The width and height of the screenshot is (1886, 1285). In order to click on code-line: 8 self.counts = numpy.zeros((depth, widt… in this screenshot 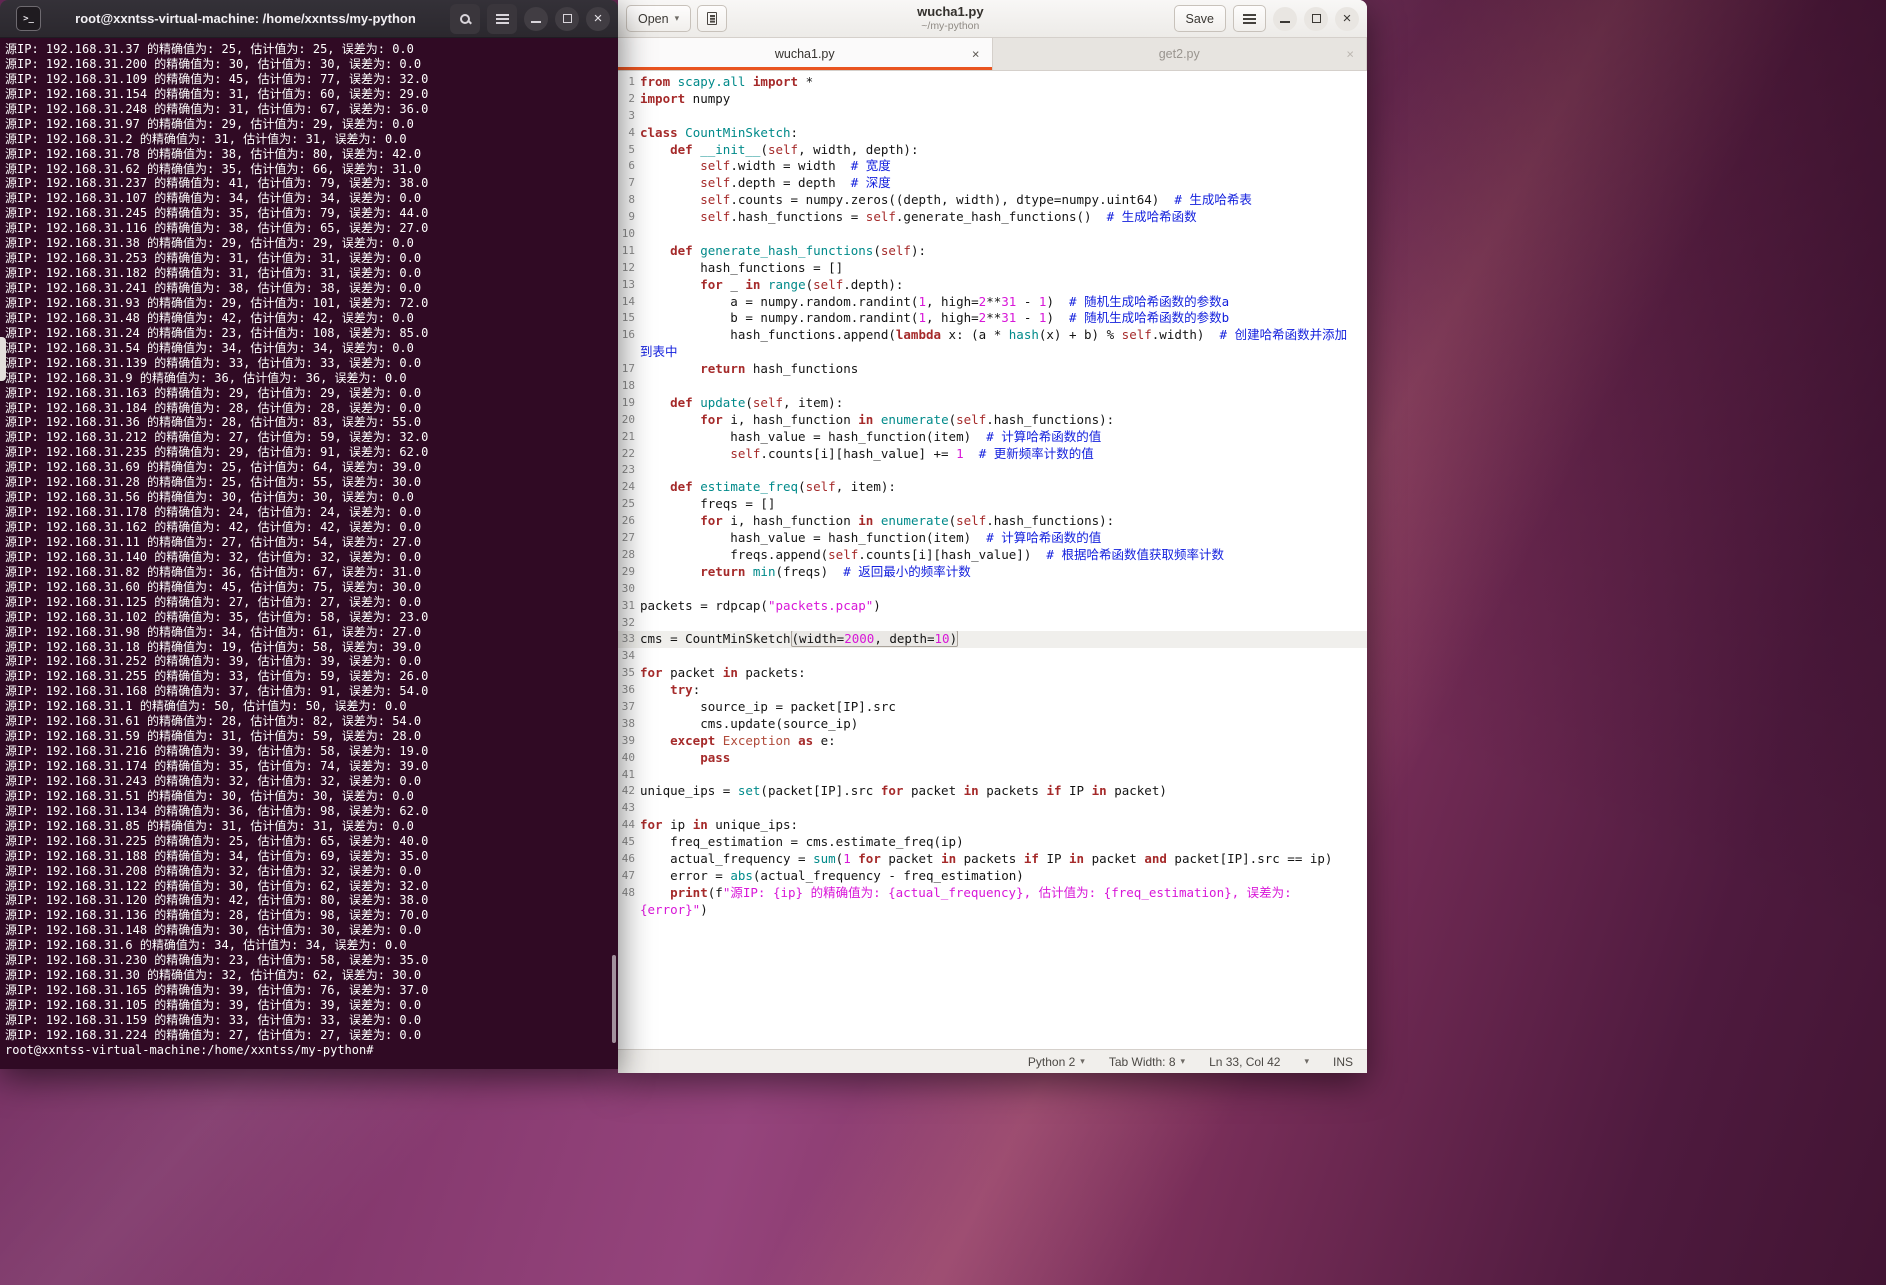, I will do `click(992, 200)`.